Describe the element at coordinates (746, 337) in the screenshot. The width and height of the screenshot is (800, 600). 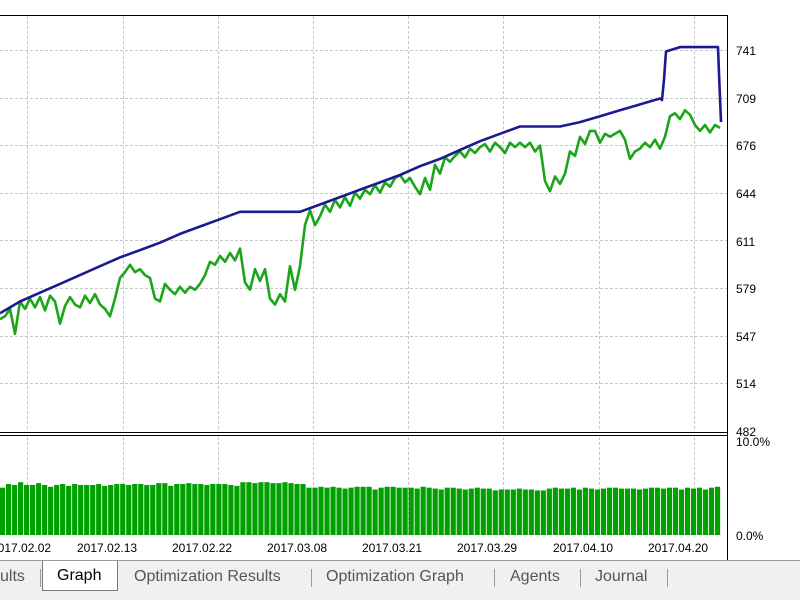
I see `price-axis-label: 547` at that location.